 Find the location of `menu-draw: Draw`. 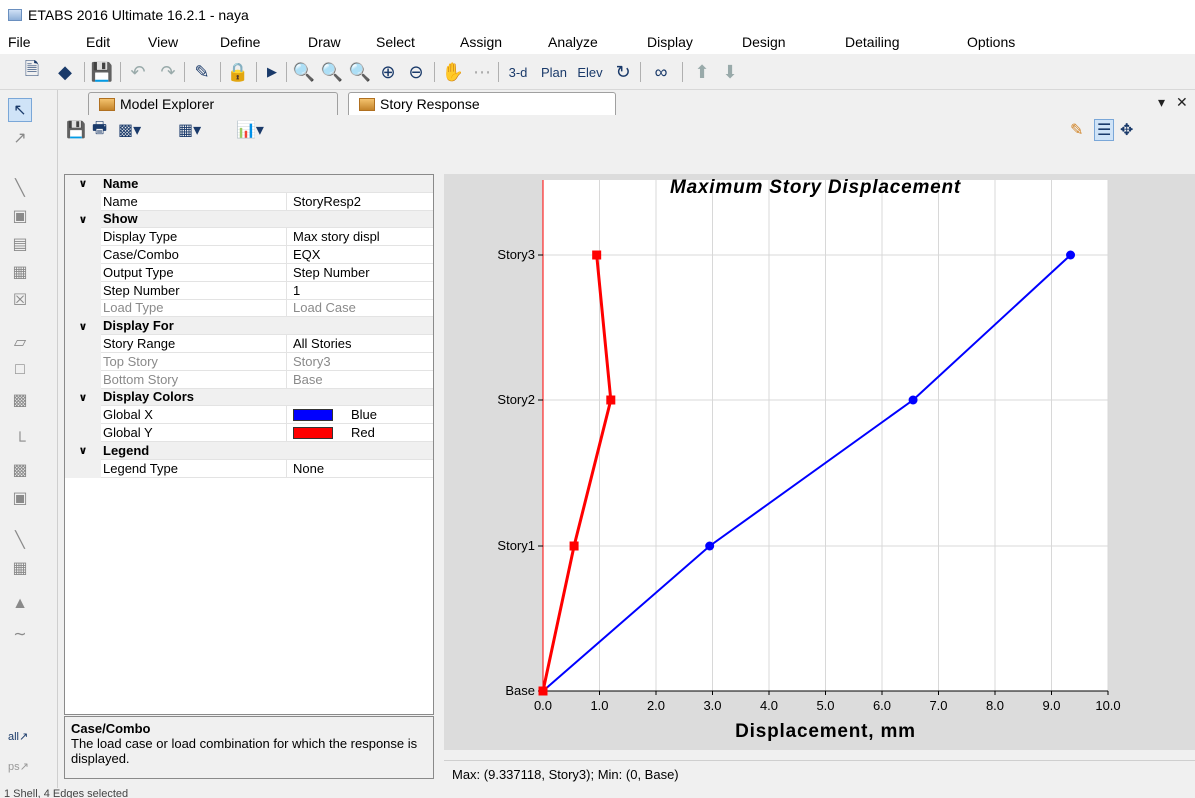

menu-draw: Draw is located at coordinates (324, 42).